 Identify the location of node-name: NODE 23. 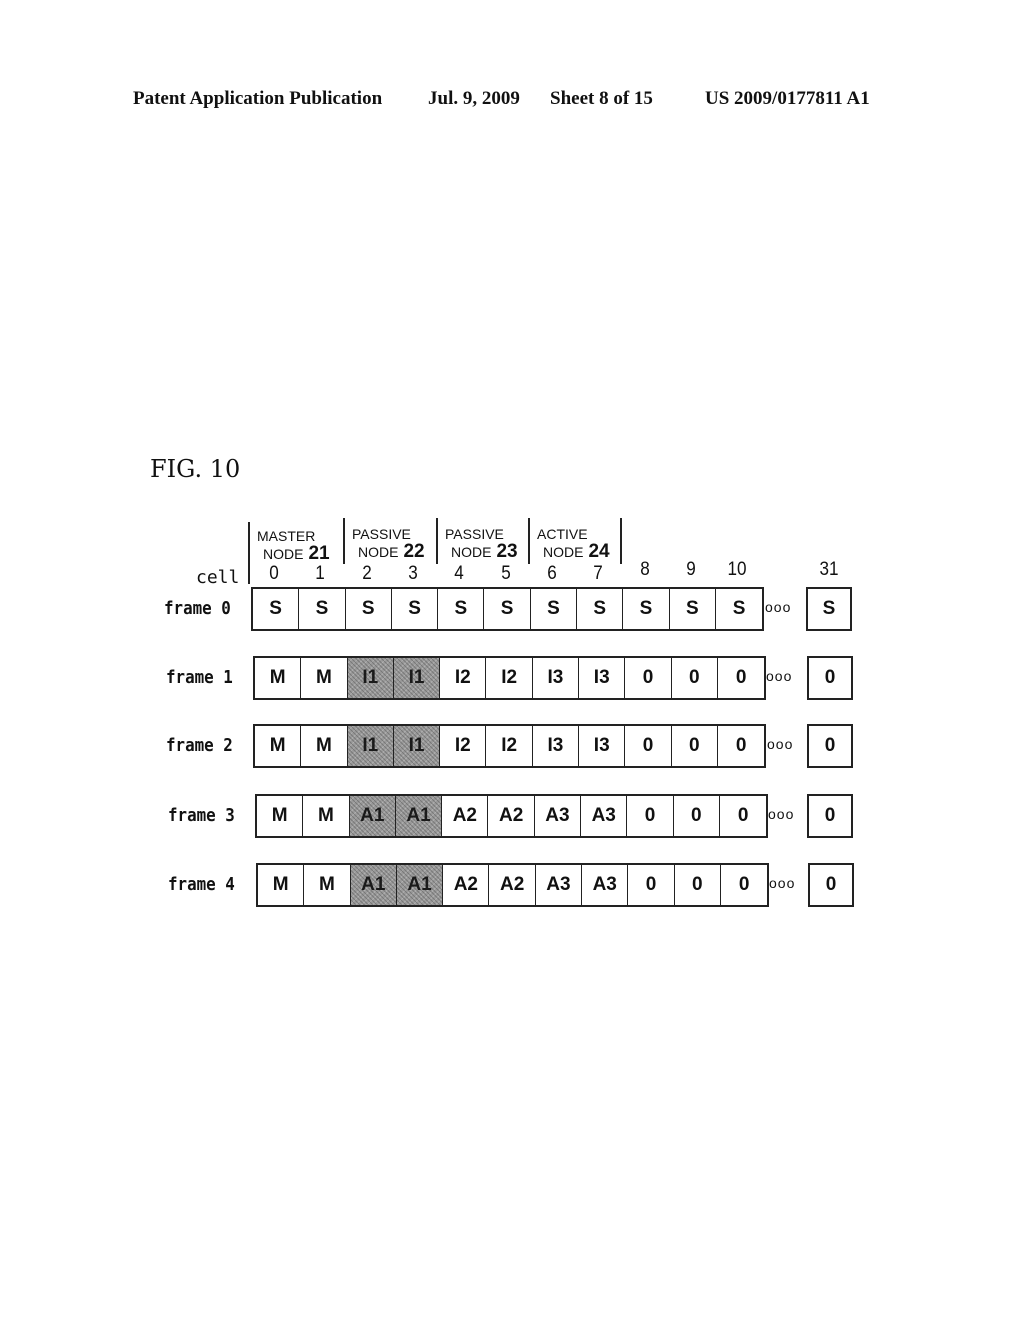
(481, 551).